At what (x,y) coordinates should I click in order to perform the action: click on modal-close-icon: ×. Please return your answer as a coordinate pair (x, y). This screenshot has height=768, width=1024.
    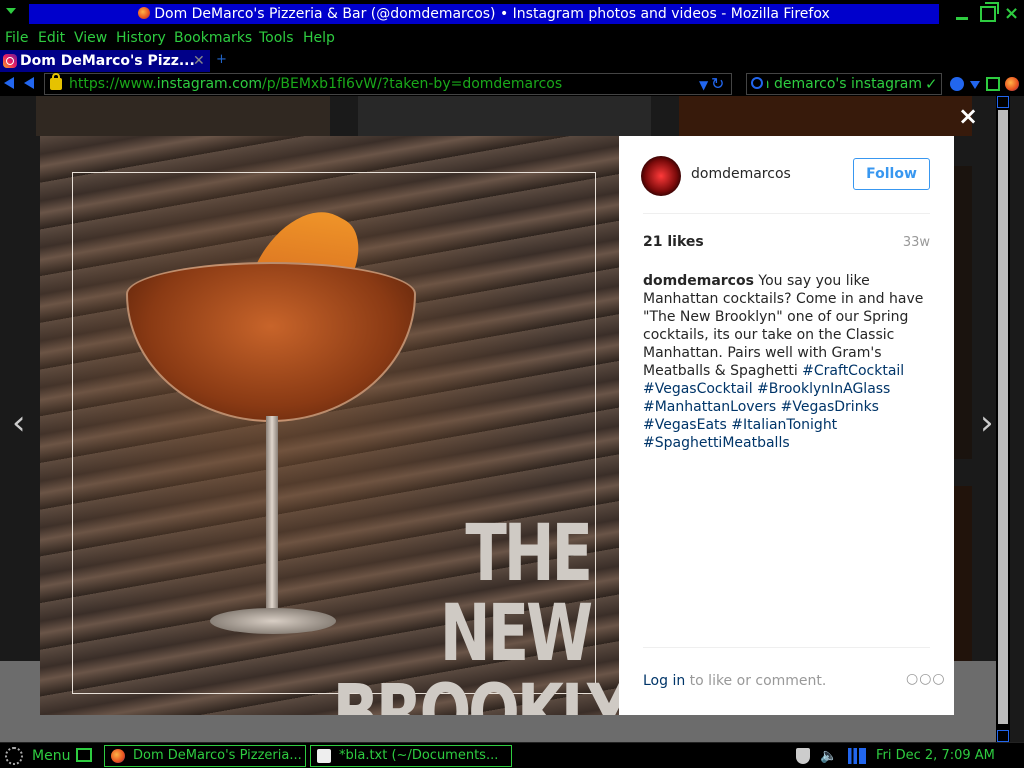
    Looking at the image, I should click on (968, 116).